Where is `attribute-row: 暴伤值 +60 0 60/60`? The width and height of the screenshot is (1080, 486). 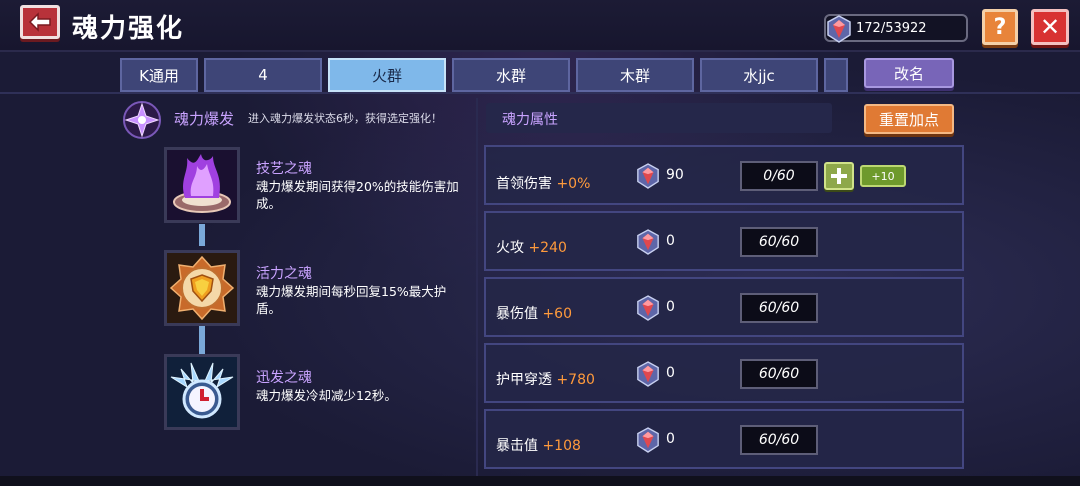 attribute-row: 暴伤值 +60 0 60/60 is located at coordinates (724, 307).